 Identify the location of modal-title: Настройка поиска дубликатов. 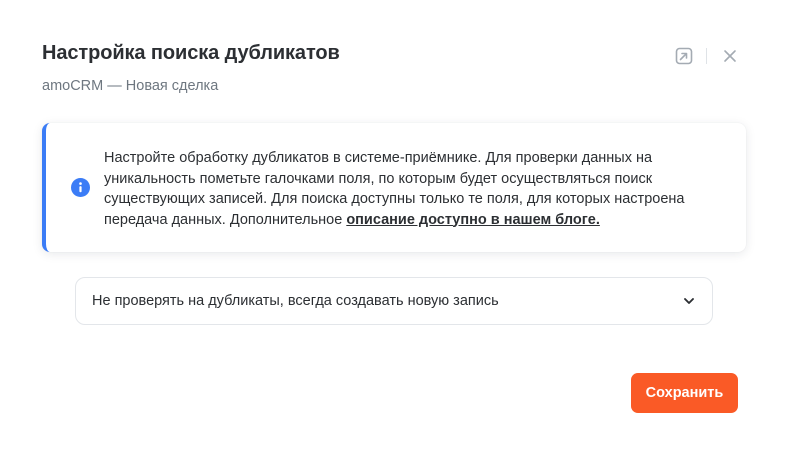
(191, 53).